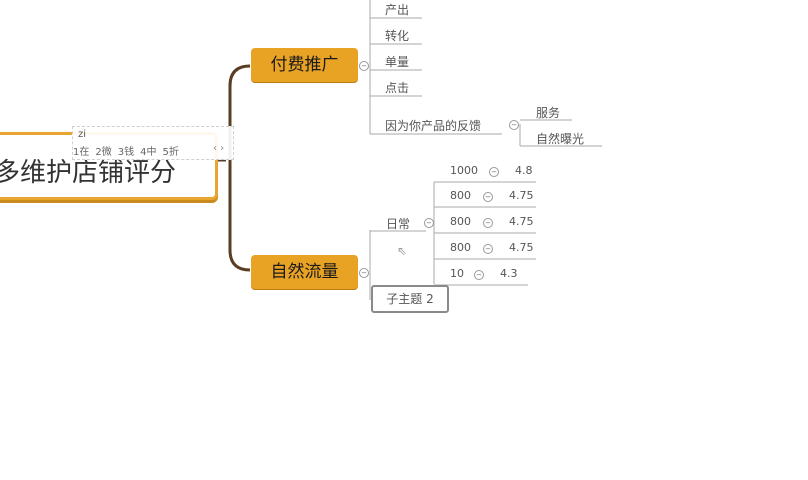  Describe the element at coordinates (410, 299) in the screenshot. I see `subtopic-2-selected: 子主题 2` at that location.